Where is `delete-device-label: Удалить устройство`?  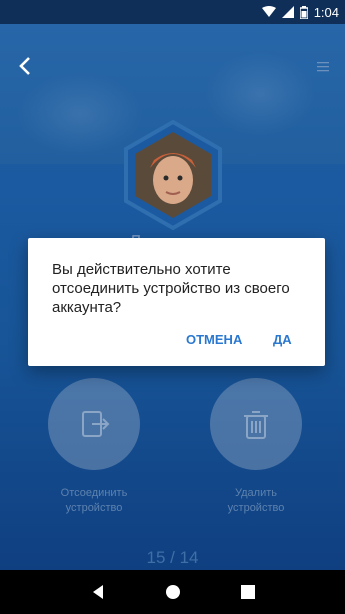
delete-device-label: Удалить устройство is located at coordinates (256, 501).